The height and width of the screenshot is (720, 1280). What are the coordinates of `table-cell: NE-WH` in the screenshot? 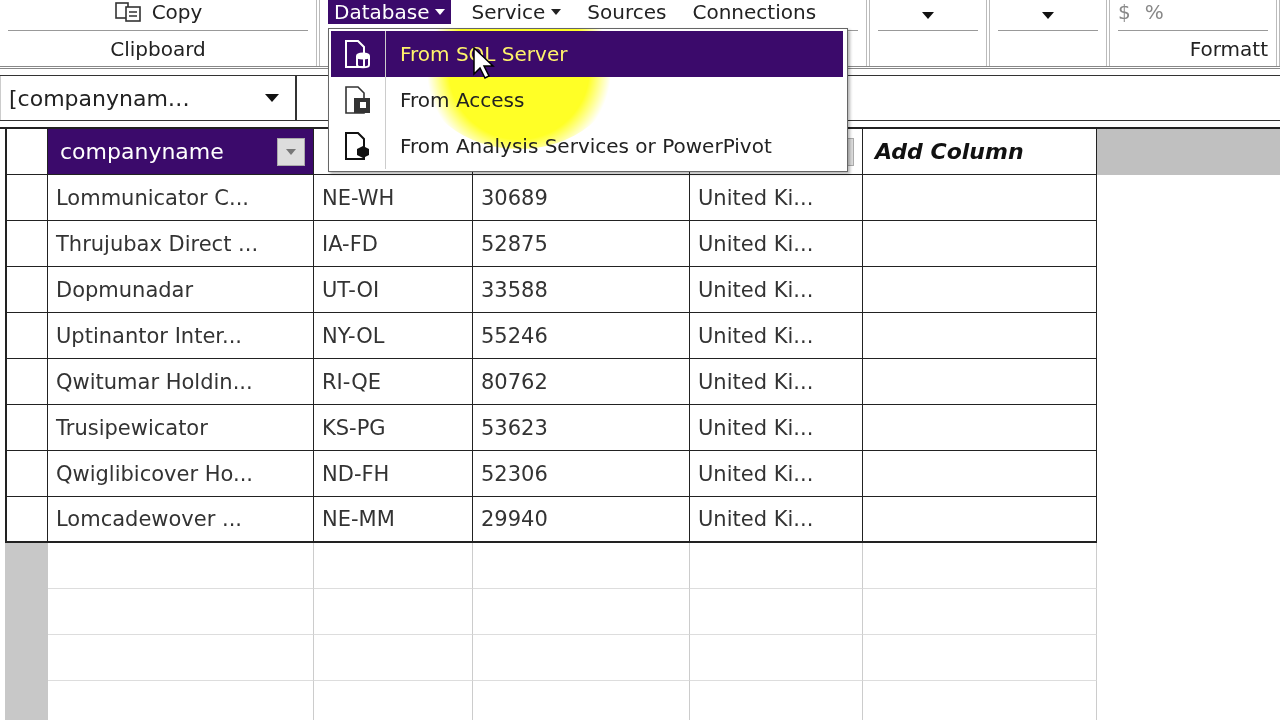 It's located at (393, 198).